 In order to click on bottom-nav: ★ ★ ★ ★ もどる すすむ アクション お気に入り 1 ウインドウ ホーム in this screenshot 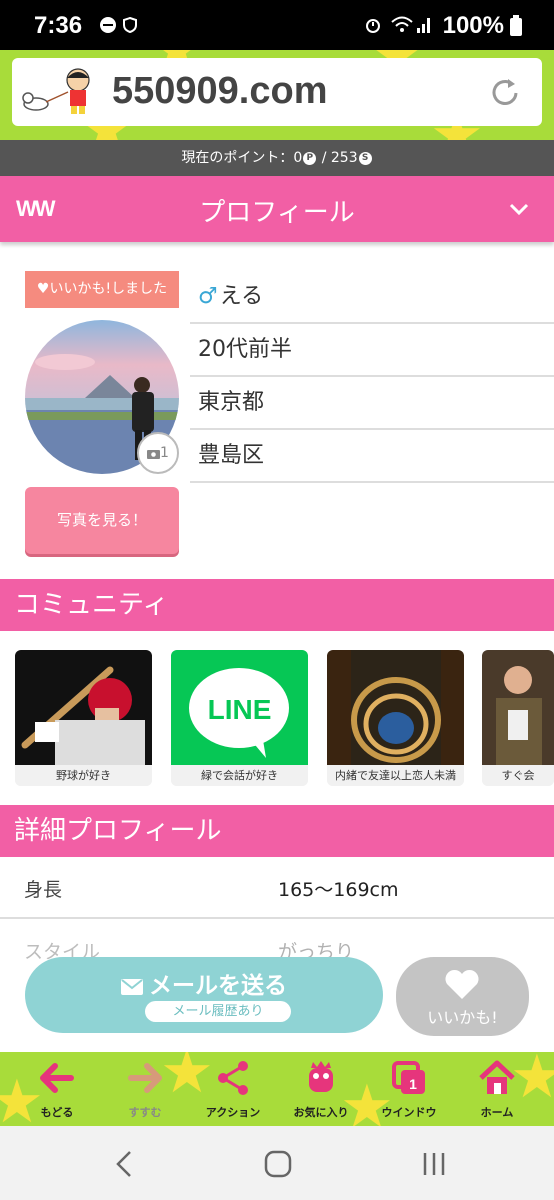, I will do `click(277, 1089)`.